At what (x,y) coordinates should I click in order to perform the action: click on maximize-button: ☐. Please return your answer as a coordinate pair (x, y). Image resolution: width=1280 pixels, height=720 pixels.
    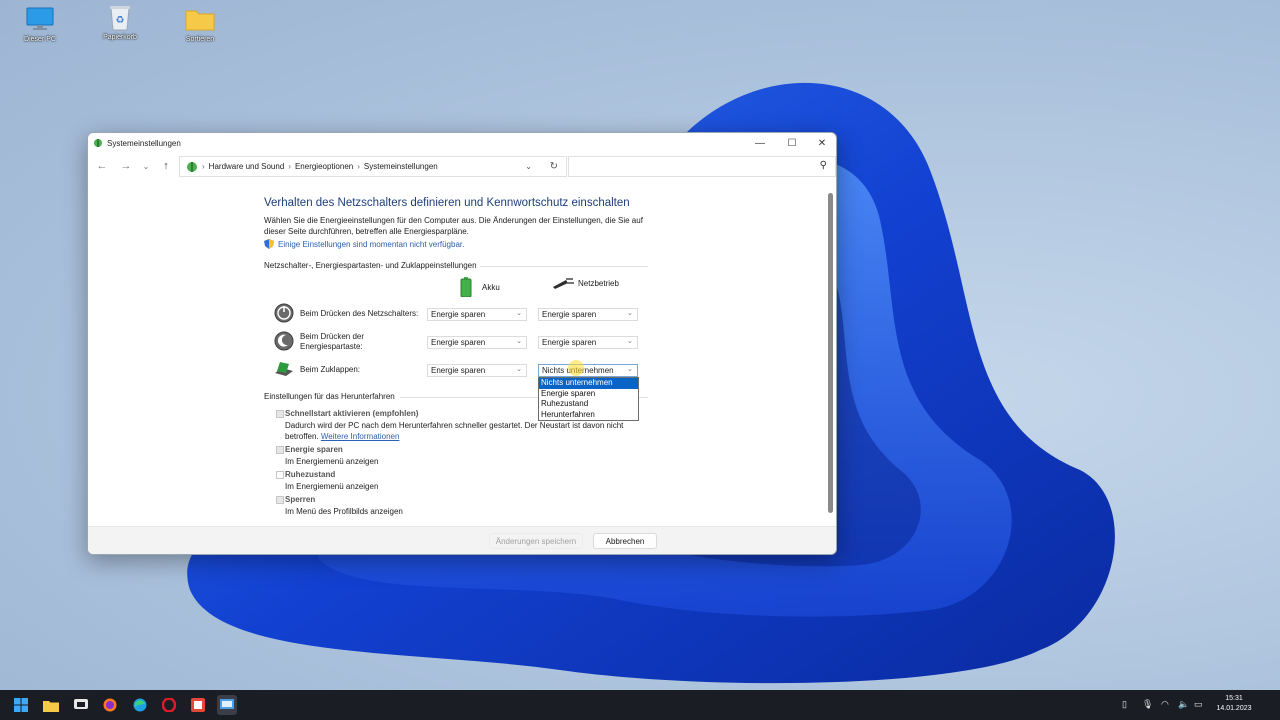
    Looking at the image, I should click on (792, 143).